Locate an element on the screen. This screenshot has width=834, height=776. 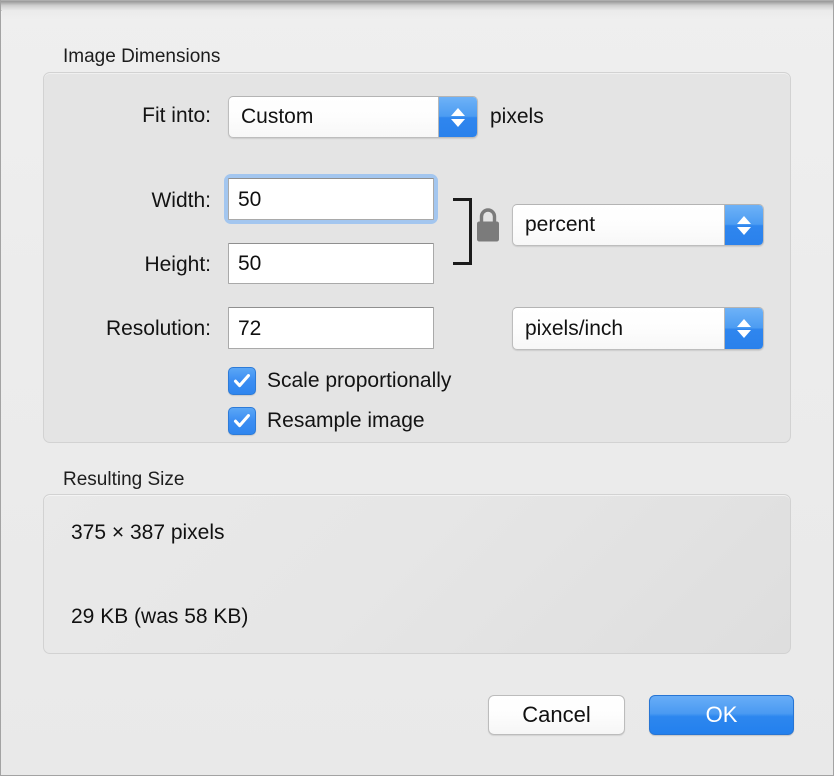
dimension-link-bracket is located at coordinates (462, 231).